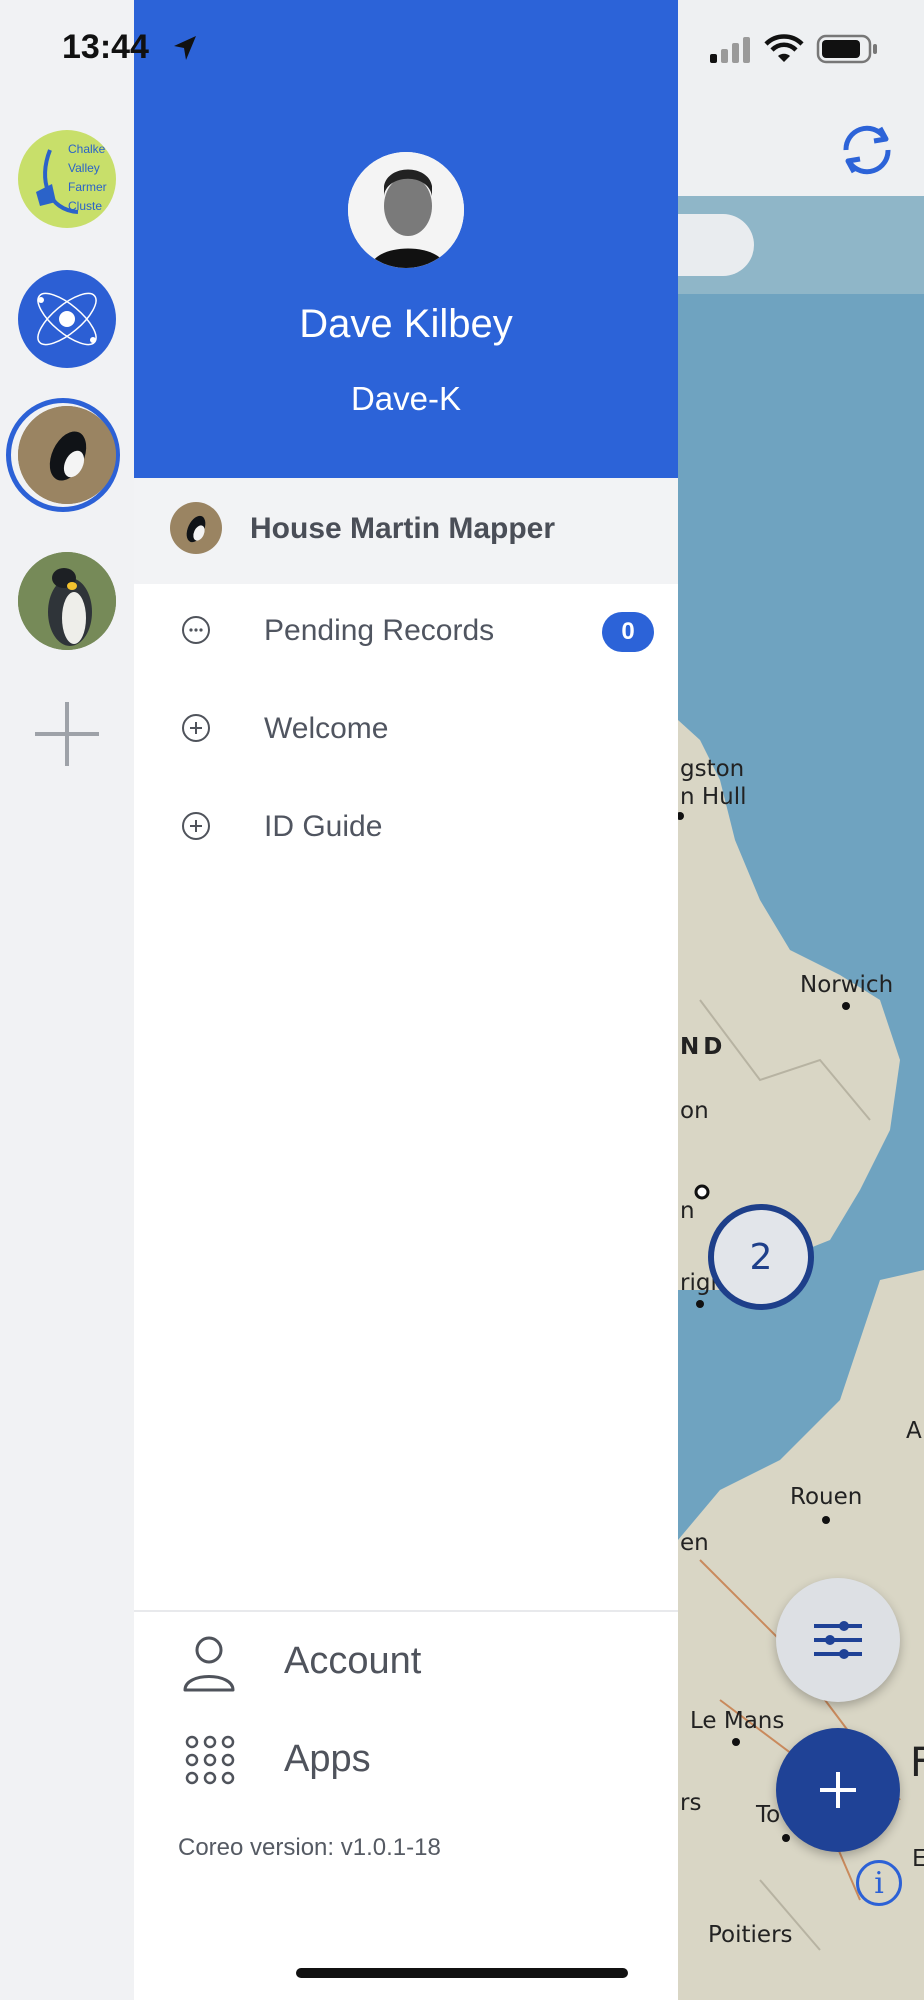  I want to click on ellipsis-circle-icon, so click(196, 630).